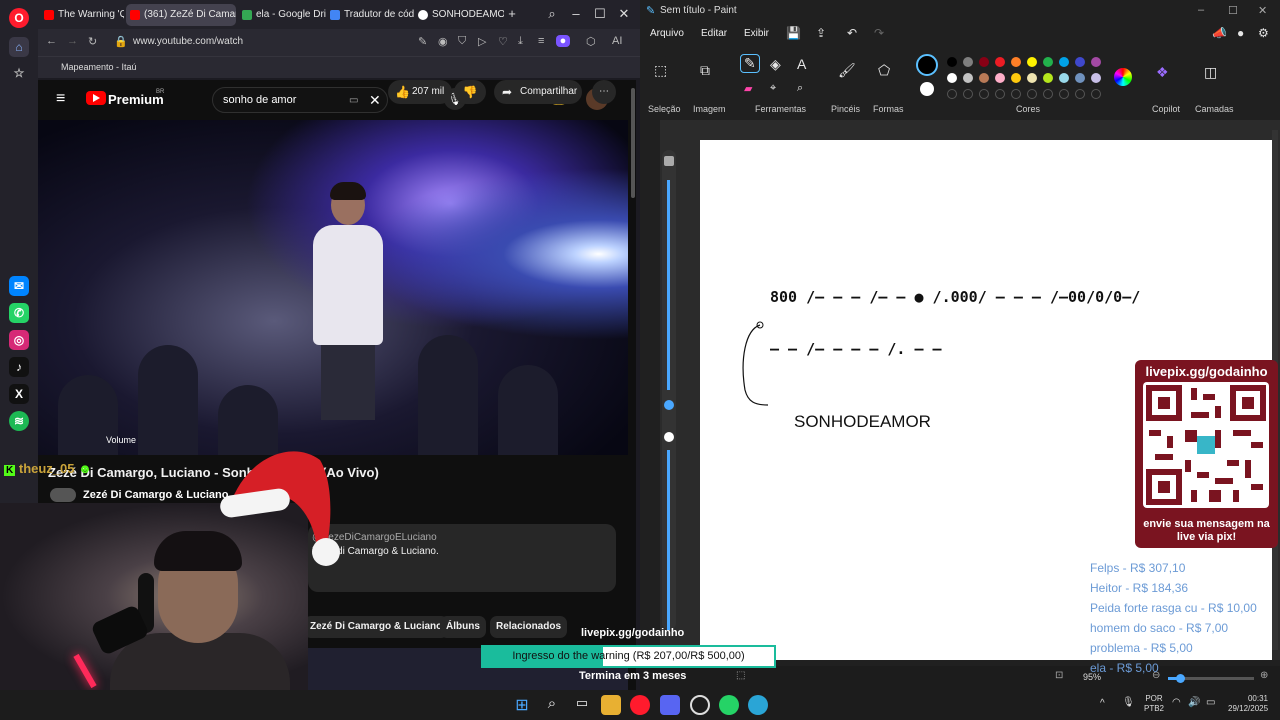 The width and height of the screenshot is (1280, 720). Describe the element at coordinates (463, 627) in the screenshot. I see `chip-albums: Álbuns` at that location.